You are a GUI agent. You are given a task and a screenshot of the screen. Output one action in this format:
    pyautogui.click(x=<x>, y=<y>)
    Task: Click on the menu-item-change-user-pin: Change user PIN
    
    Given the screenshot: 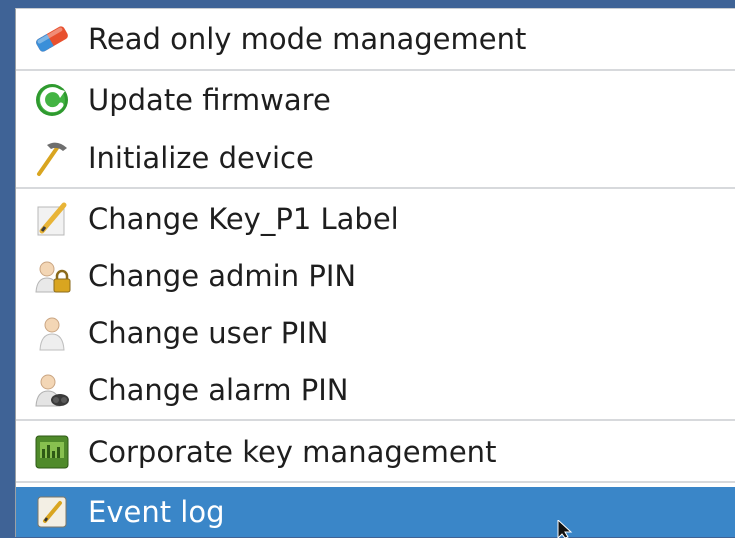 What is the action you would take?
    pyautogui.click(x=375, y=333)
    